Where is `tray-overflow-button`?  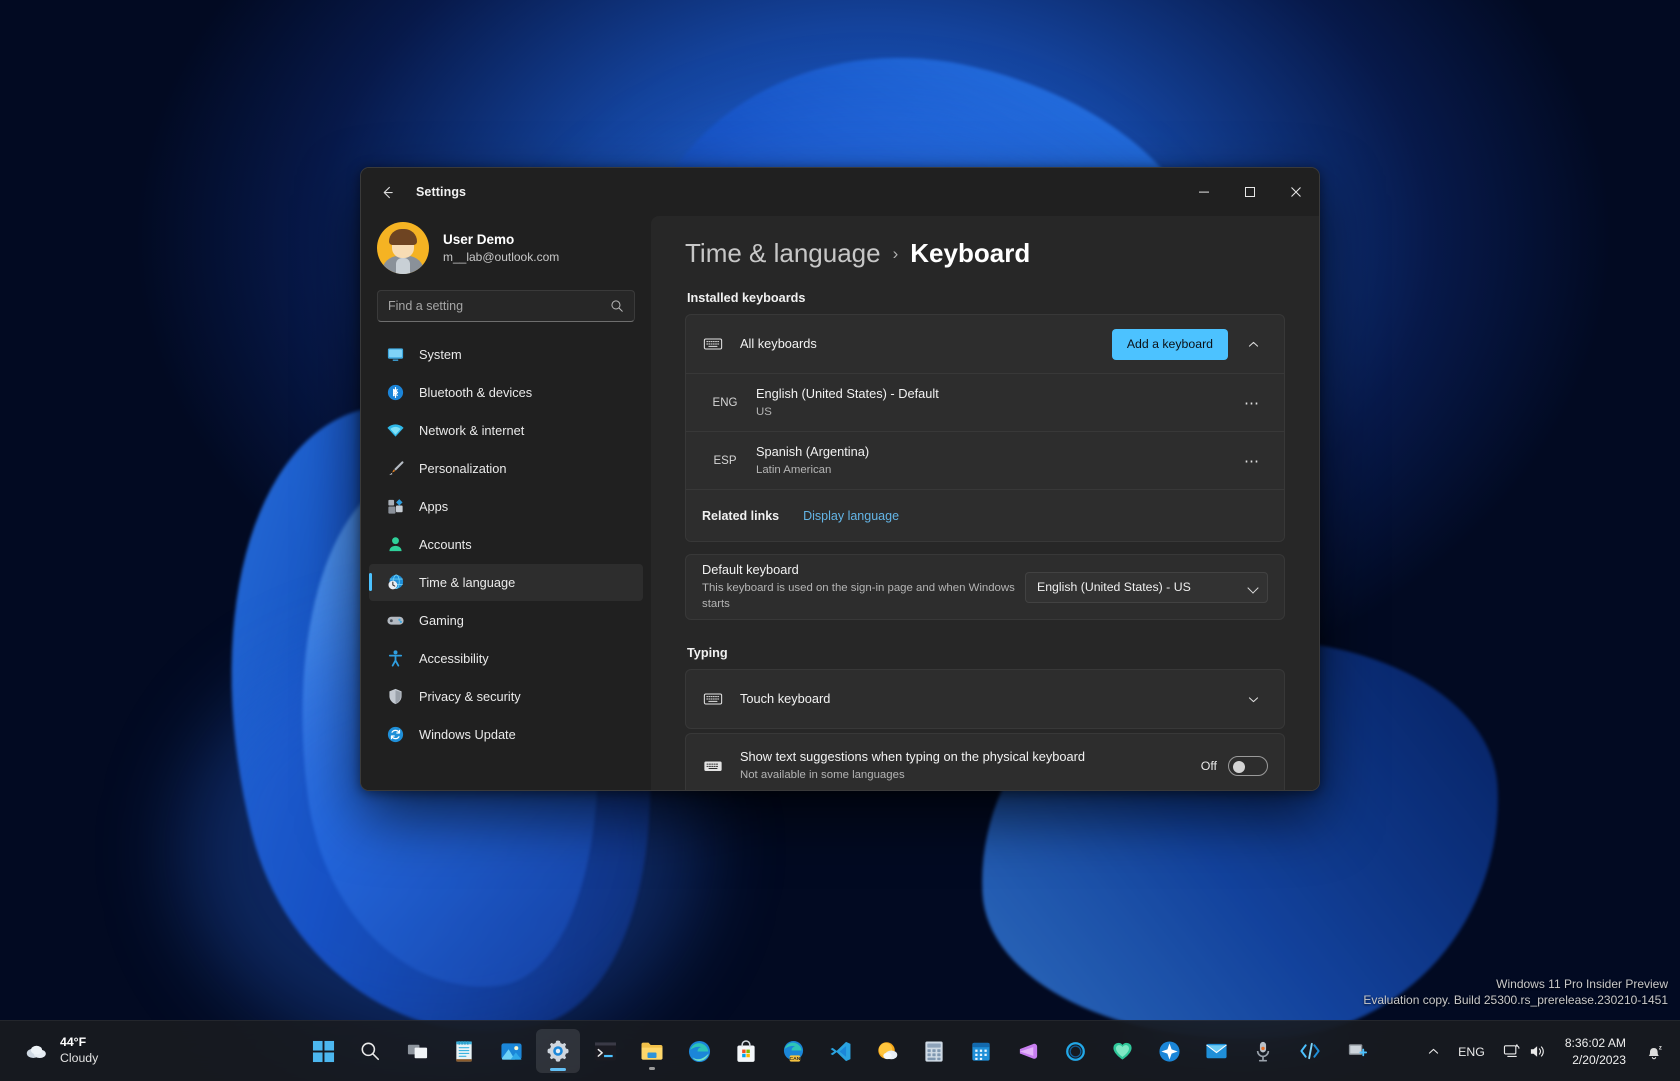 tray-overflow-button is located at coordinates (1433, 1052).